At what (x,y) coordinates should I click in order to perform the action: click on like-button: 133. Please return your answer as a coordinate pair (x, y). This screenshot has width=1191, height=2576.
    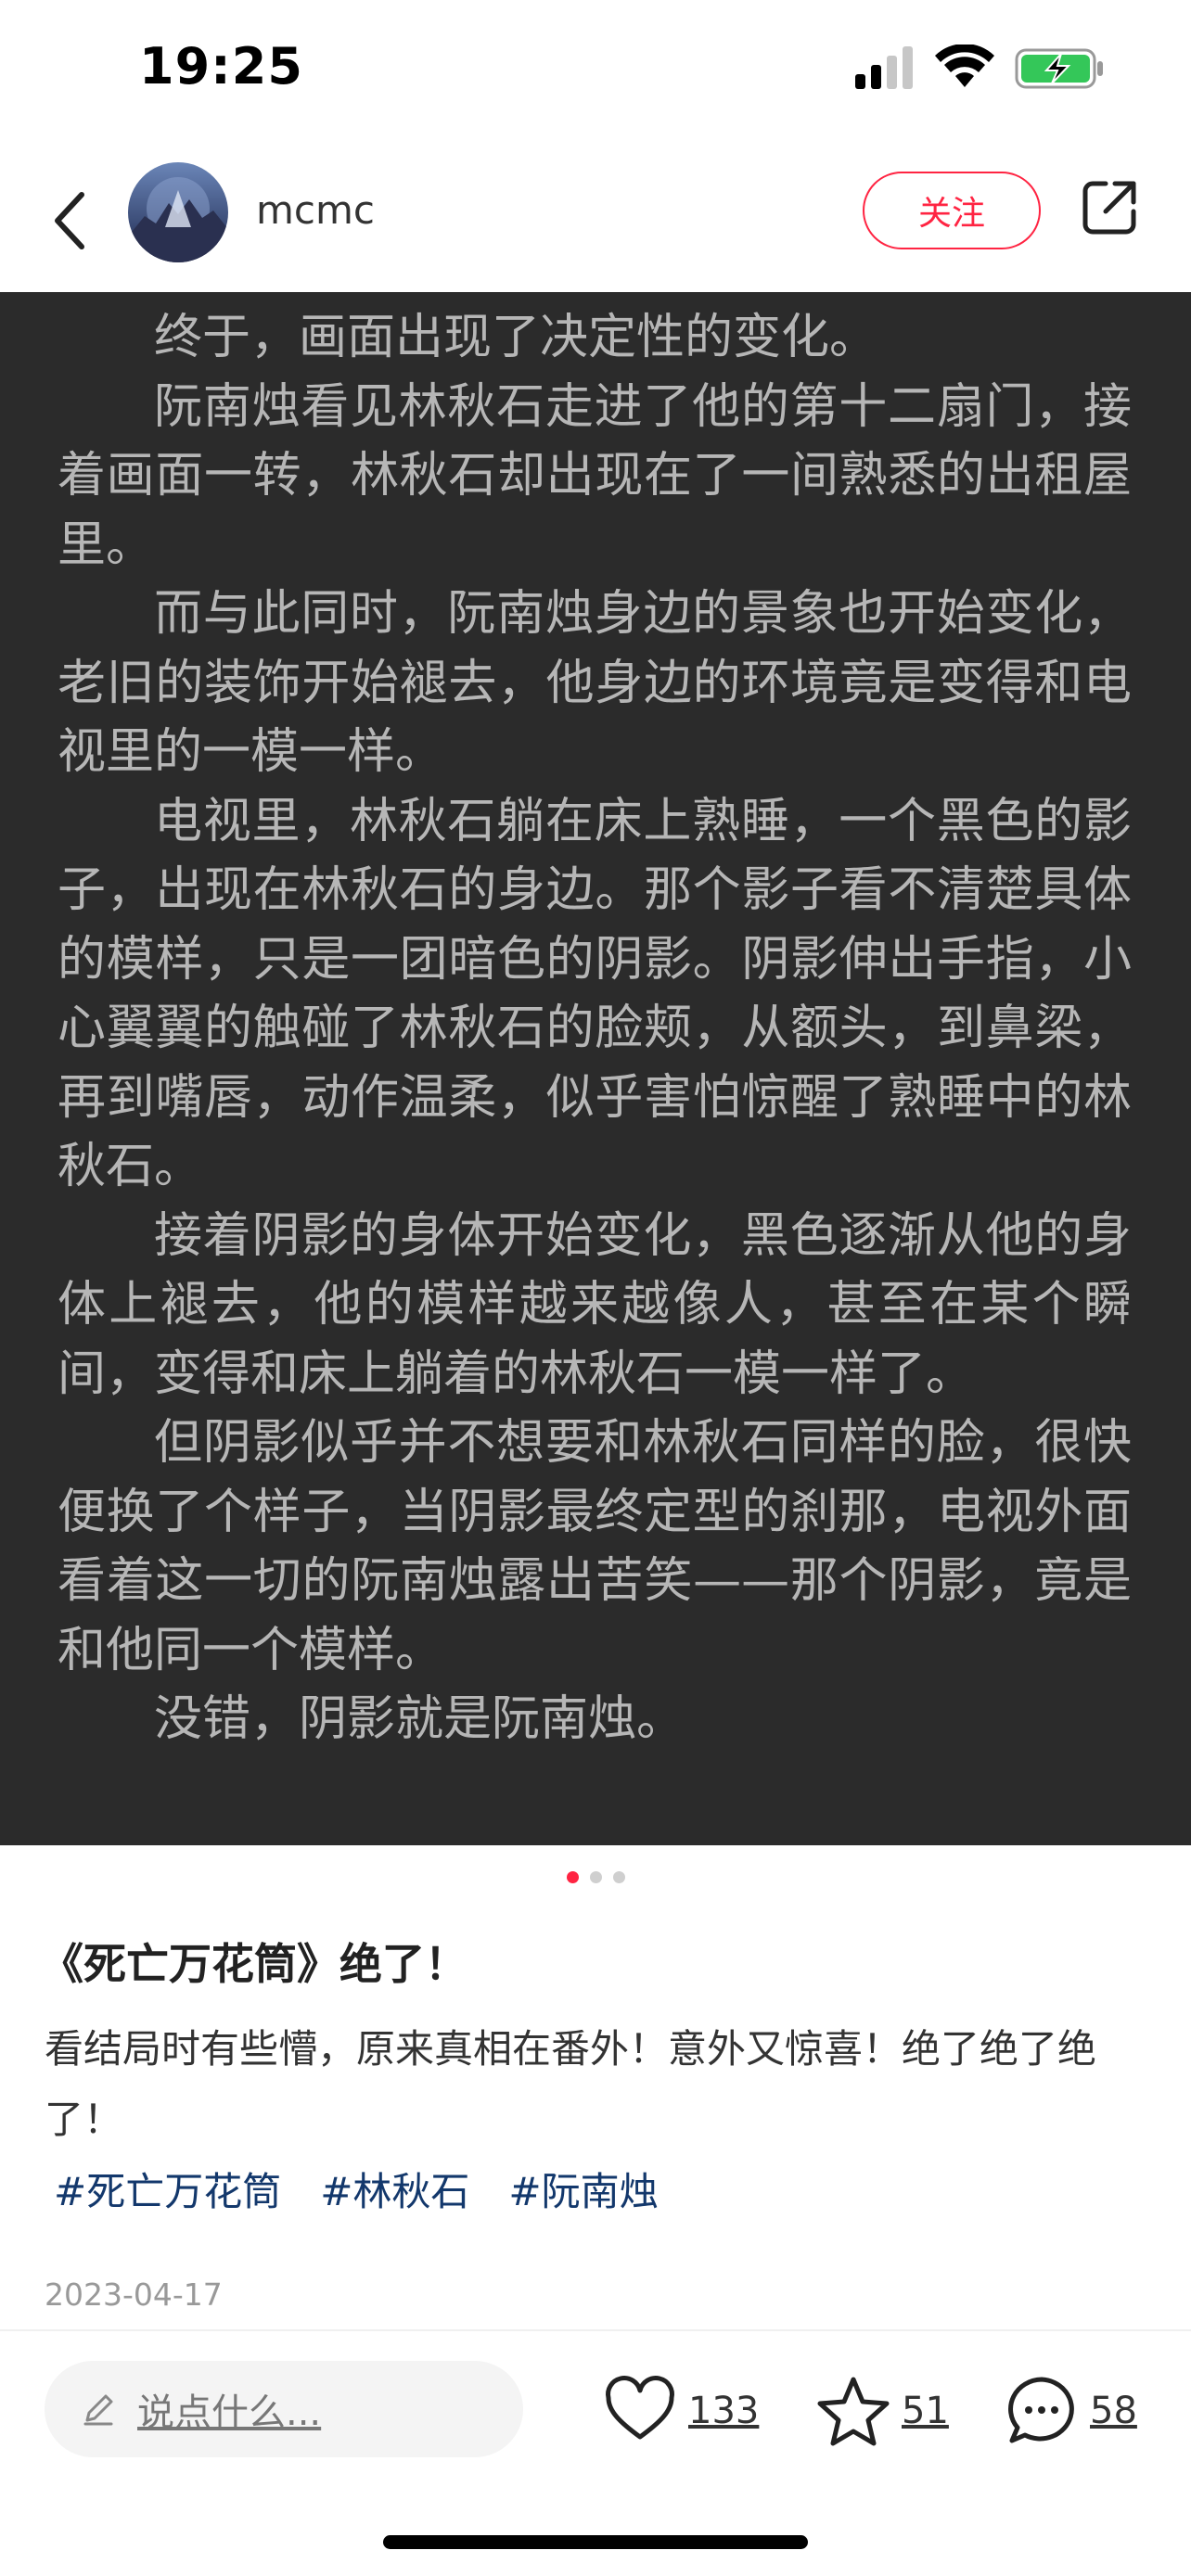
    Looking at the image, I should click on (681, 2411).